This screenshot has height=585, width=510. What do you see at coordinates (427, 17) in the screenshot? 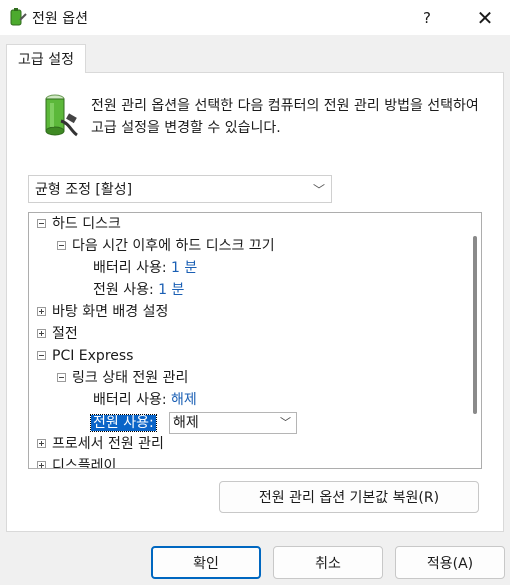
I see `help-button: ?` at bounding box center [427, 17].